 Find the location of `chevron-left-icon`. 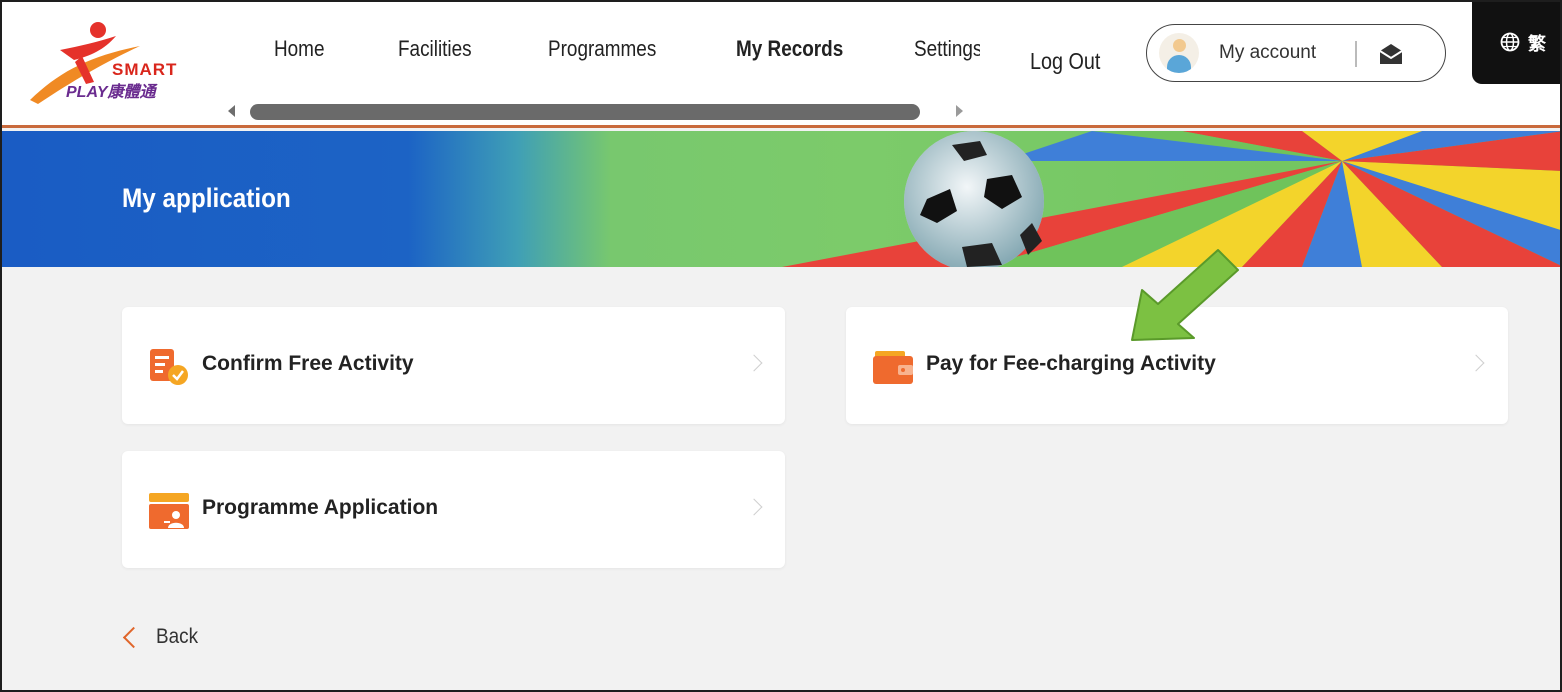

chevron-left-icon is located at coordinates (133, 637).